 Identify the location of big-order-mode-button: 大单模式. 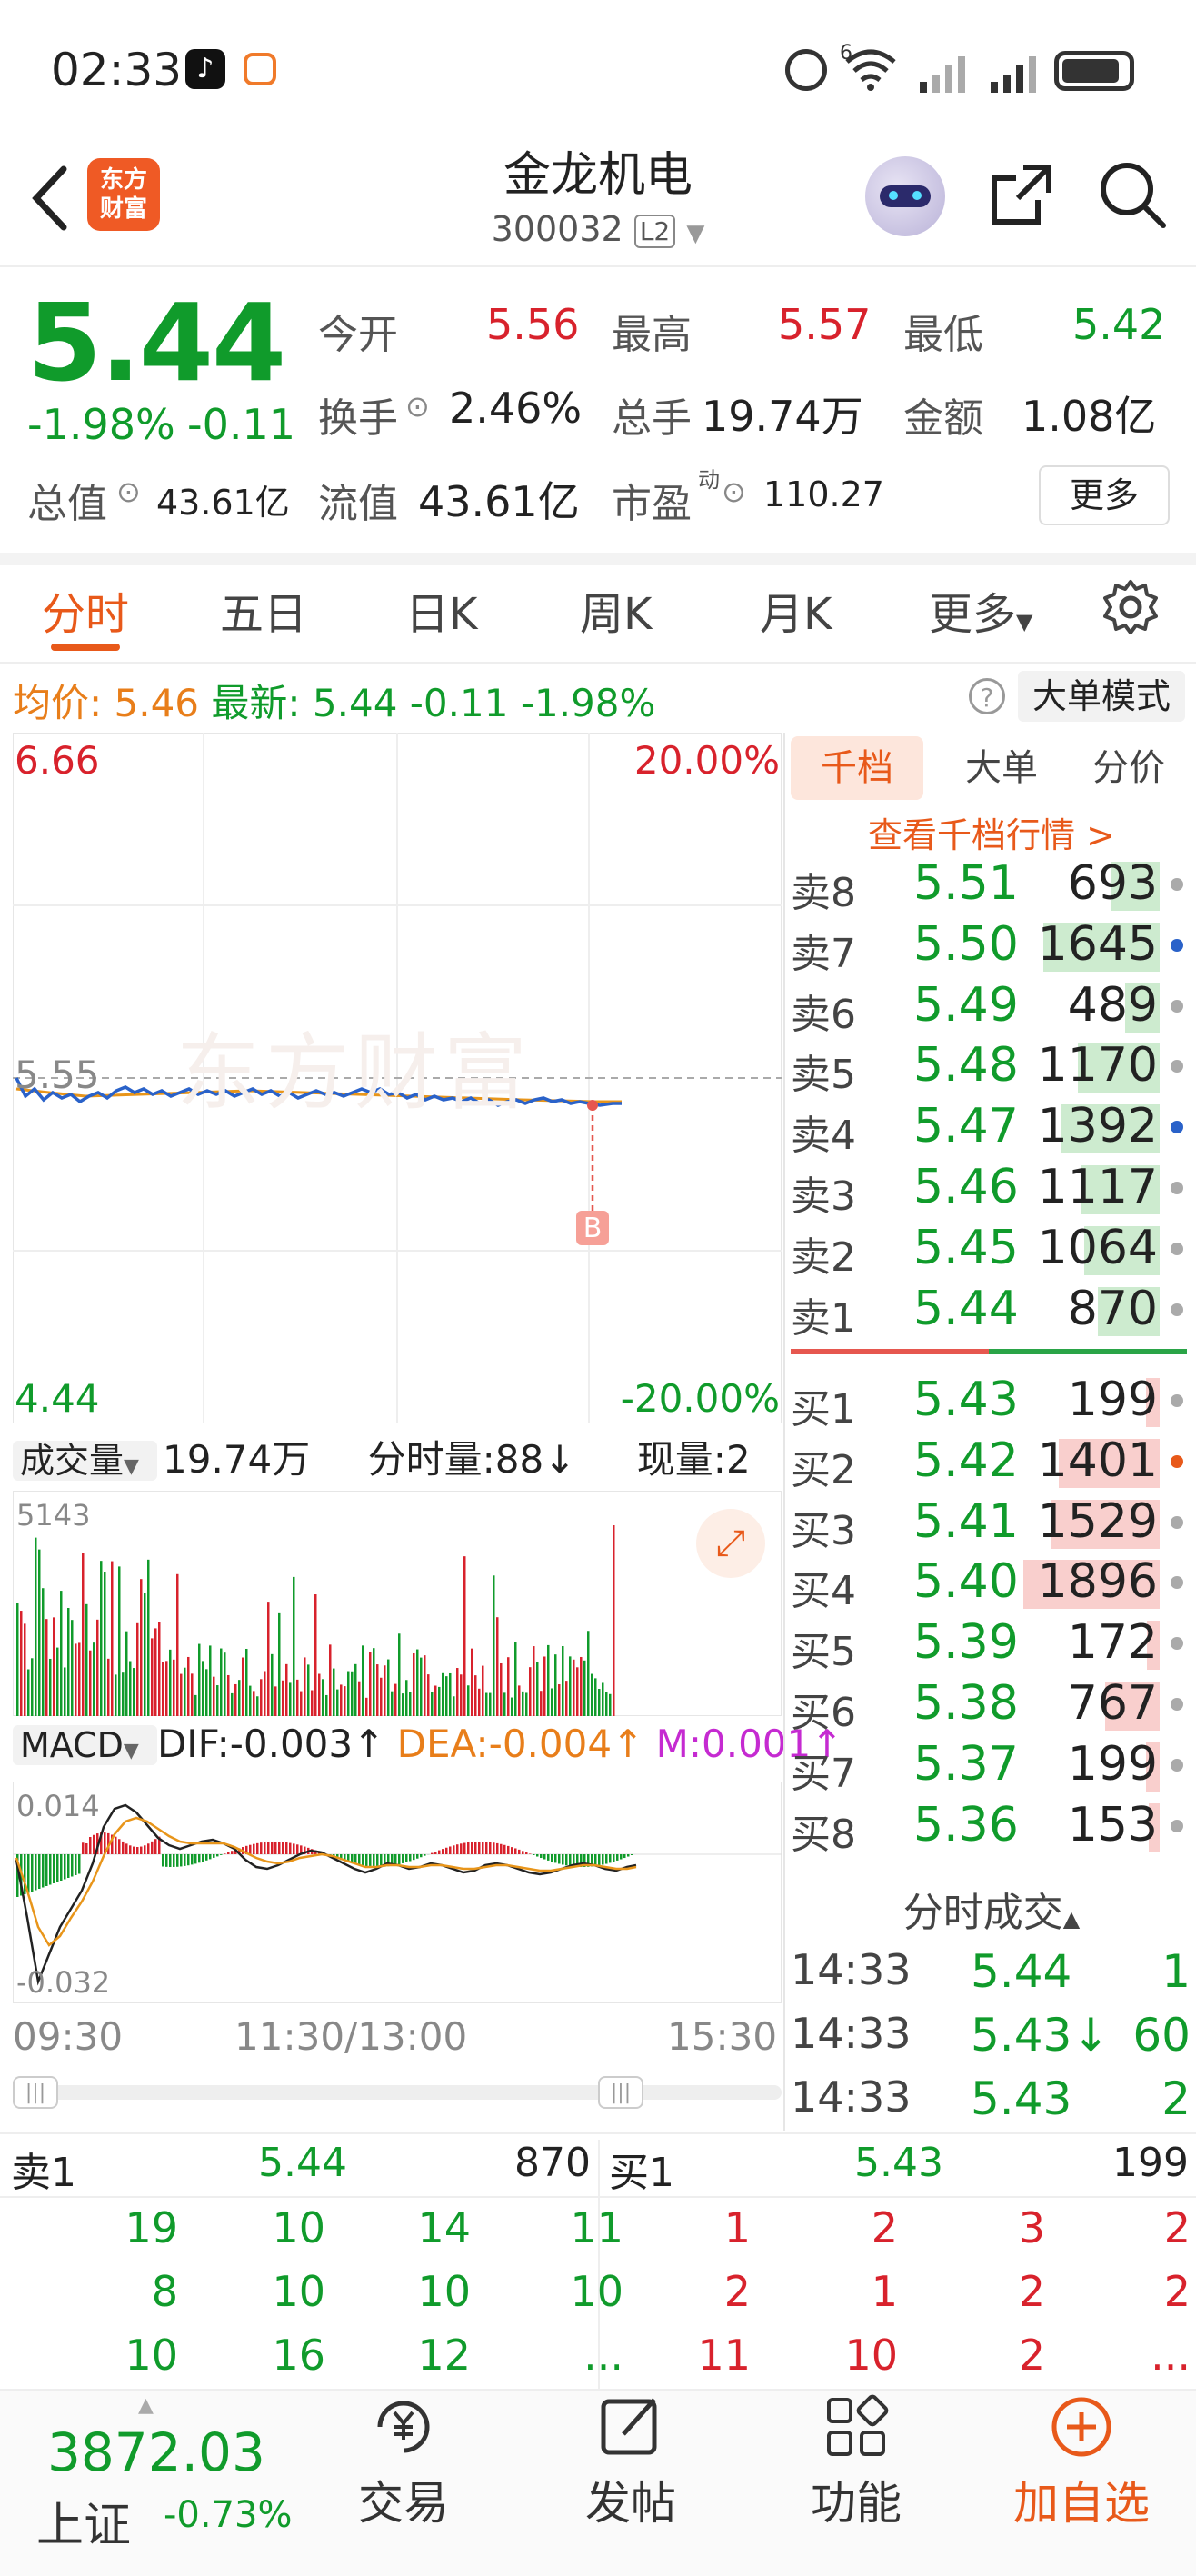
(1101, 696).